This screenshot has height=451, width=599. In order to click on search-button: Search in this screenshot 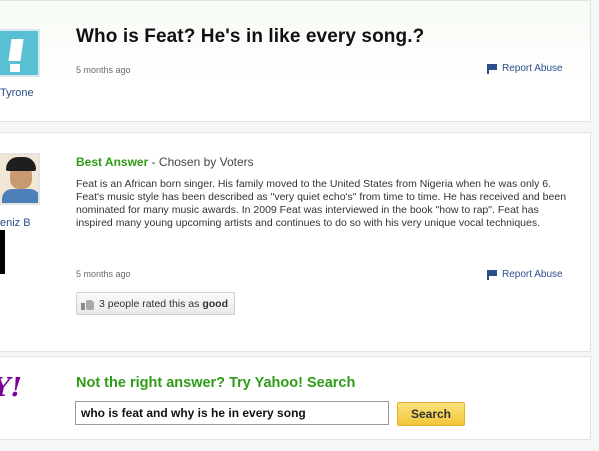, I will do `click(431, 414)`.